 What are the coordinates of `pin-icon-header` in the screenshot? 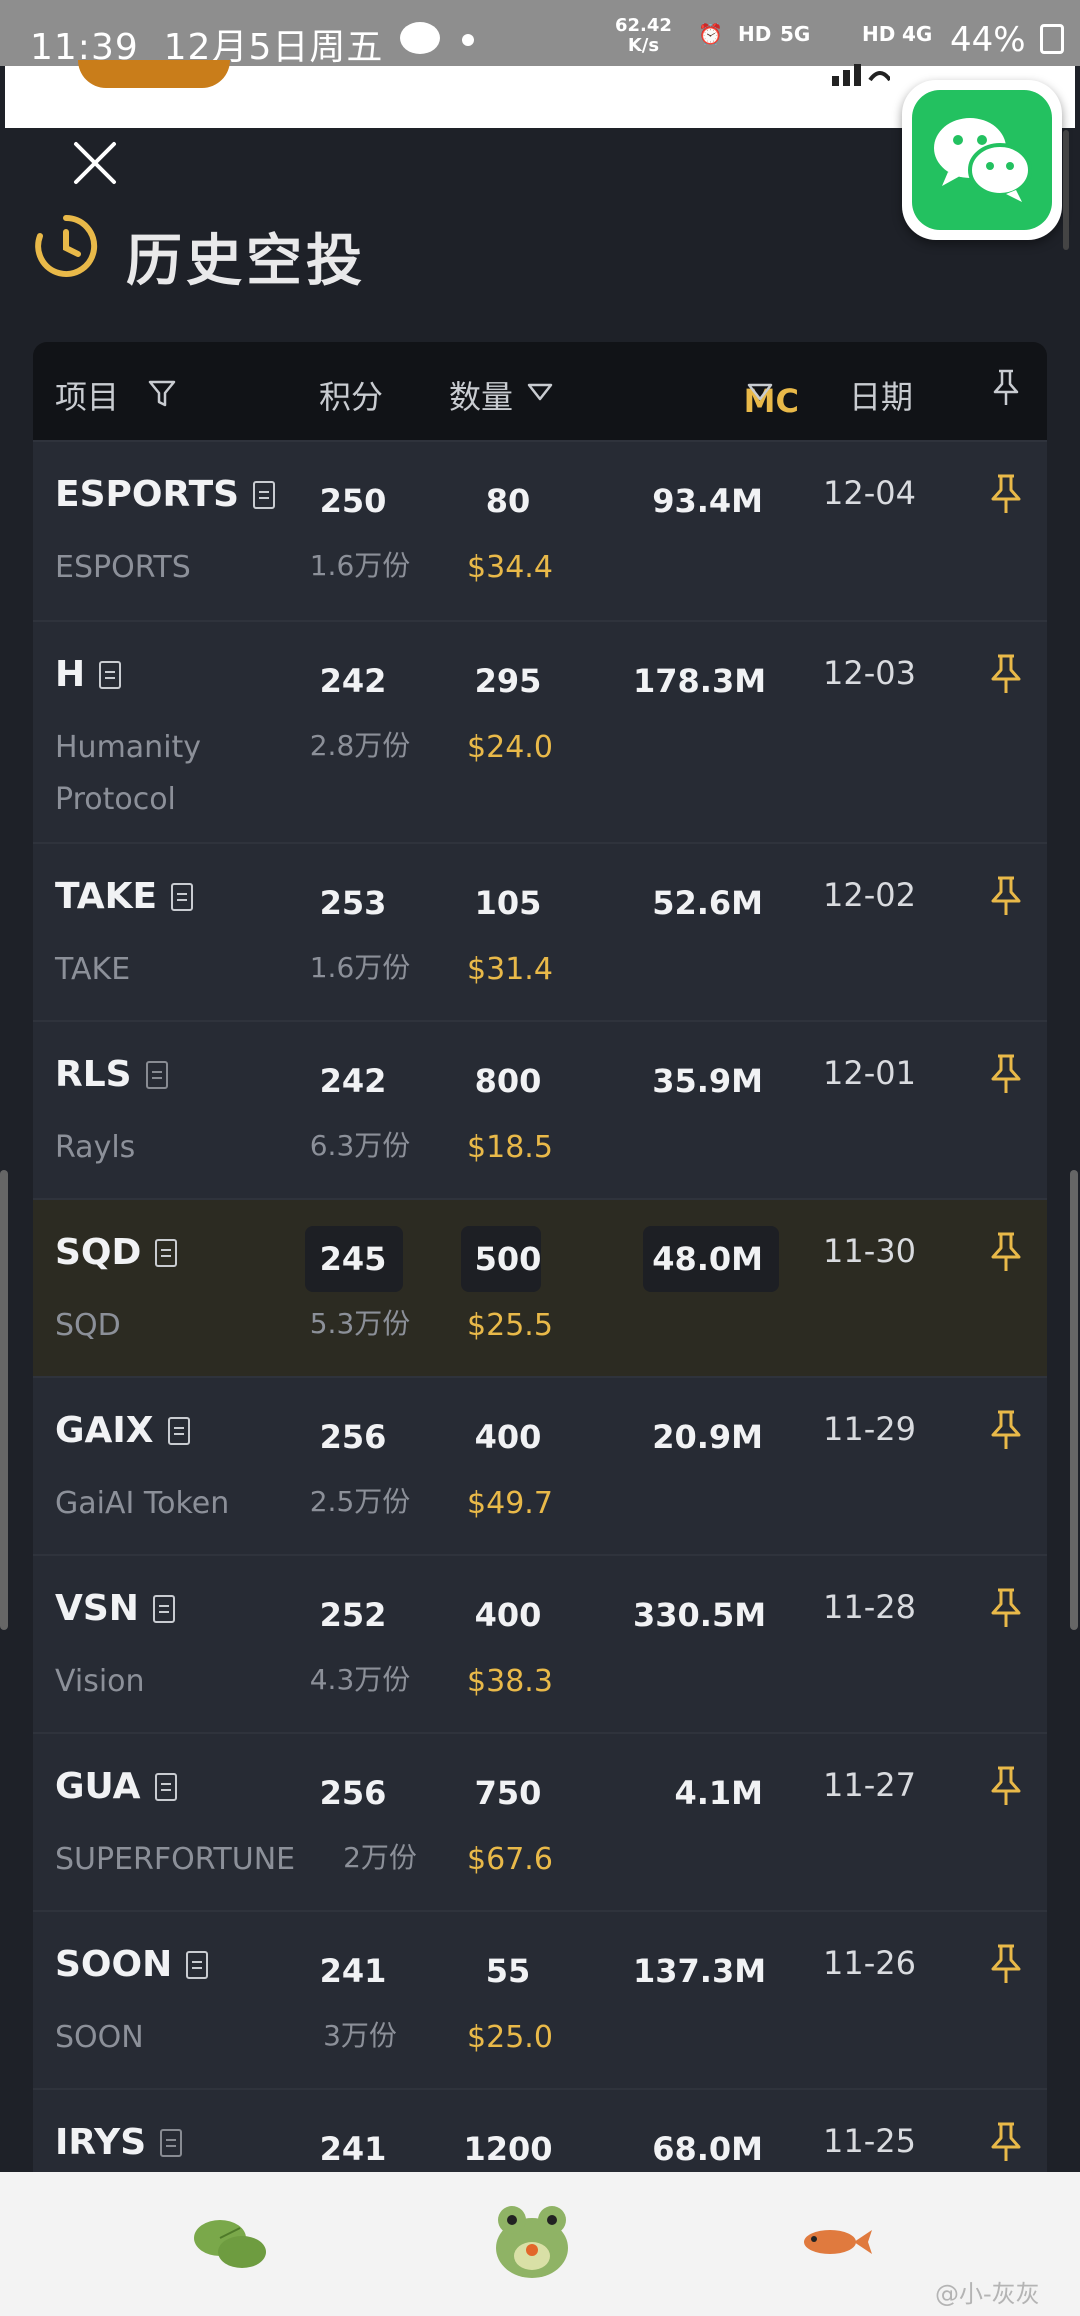 It's located at (1006, 387).